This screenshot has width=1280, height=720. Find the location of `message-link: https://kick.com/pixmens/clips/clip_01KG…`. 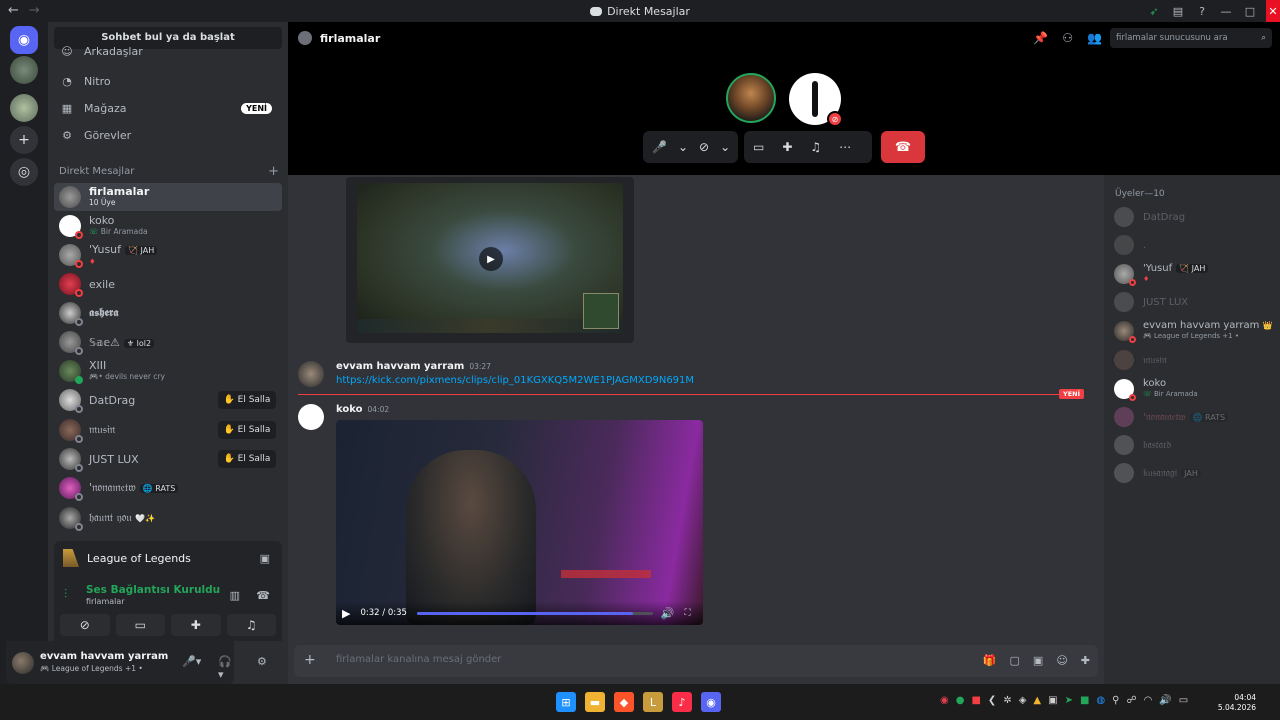

message-link: https://kick.com/pixmens/clips/clip_01KG… is located at coordinates (515, 380).